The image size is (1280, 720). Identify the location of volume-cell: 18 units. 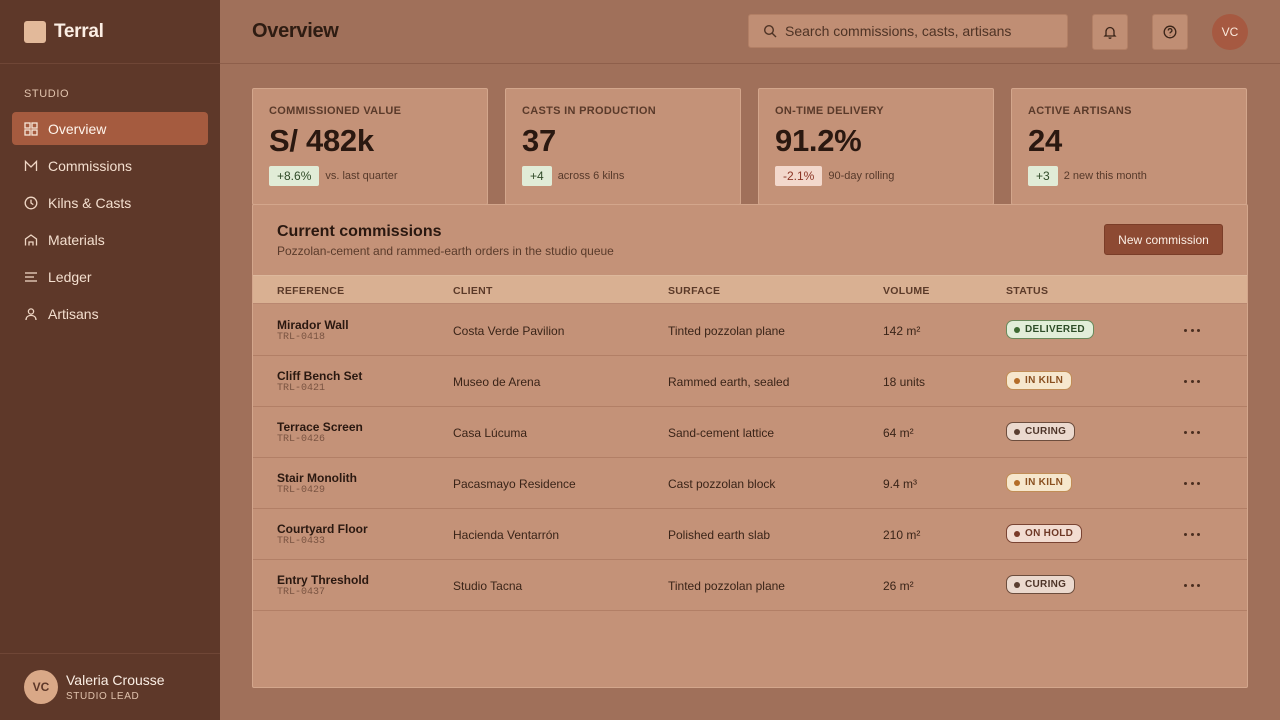
(904, 382).